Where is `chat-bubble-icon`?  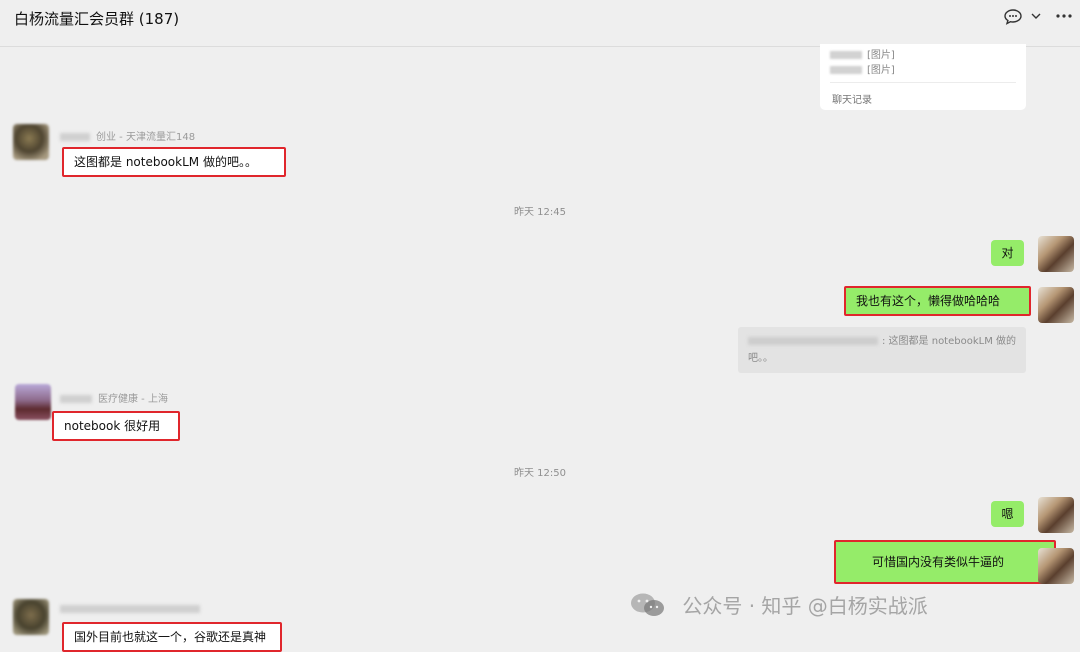 chat-bubble-icon is located at coordinates (1013, 17).